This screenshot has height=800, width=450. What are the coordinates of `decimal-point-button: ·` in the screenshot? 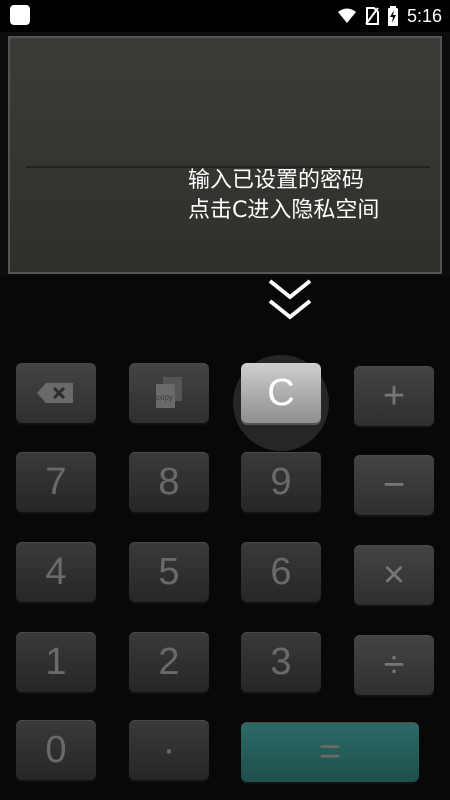 It's located at (169, 750).